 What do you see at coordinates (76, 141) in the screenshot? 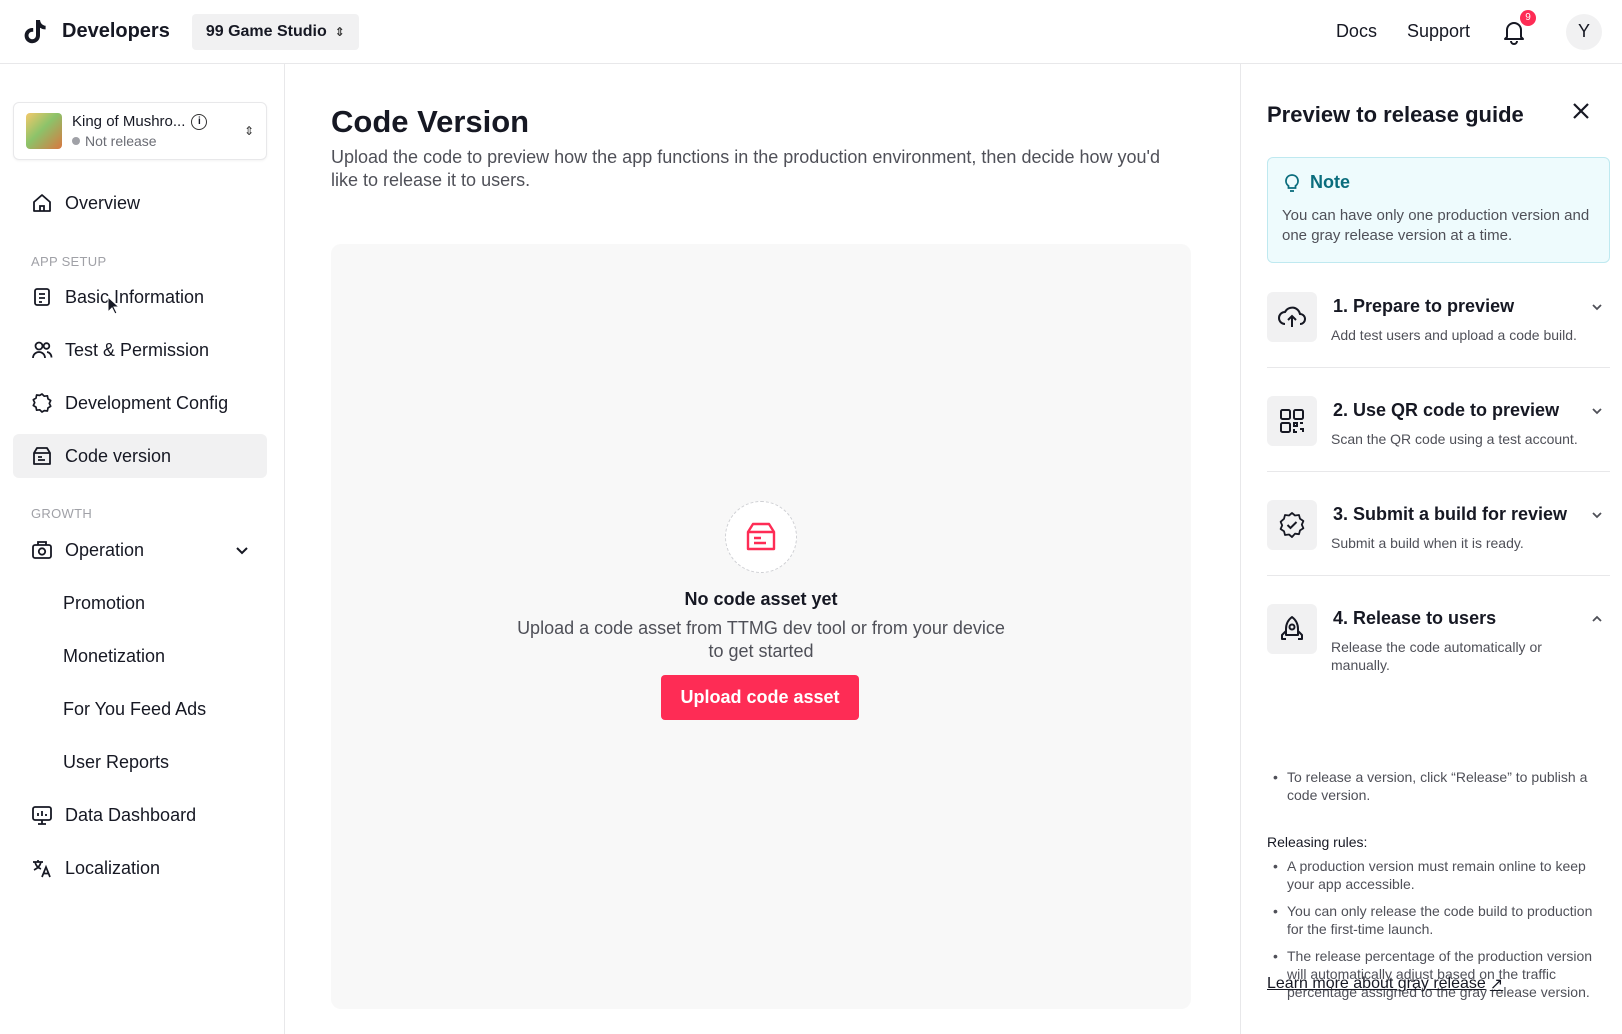
I see `status-dot` at bounding box center [76, 141].